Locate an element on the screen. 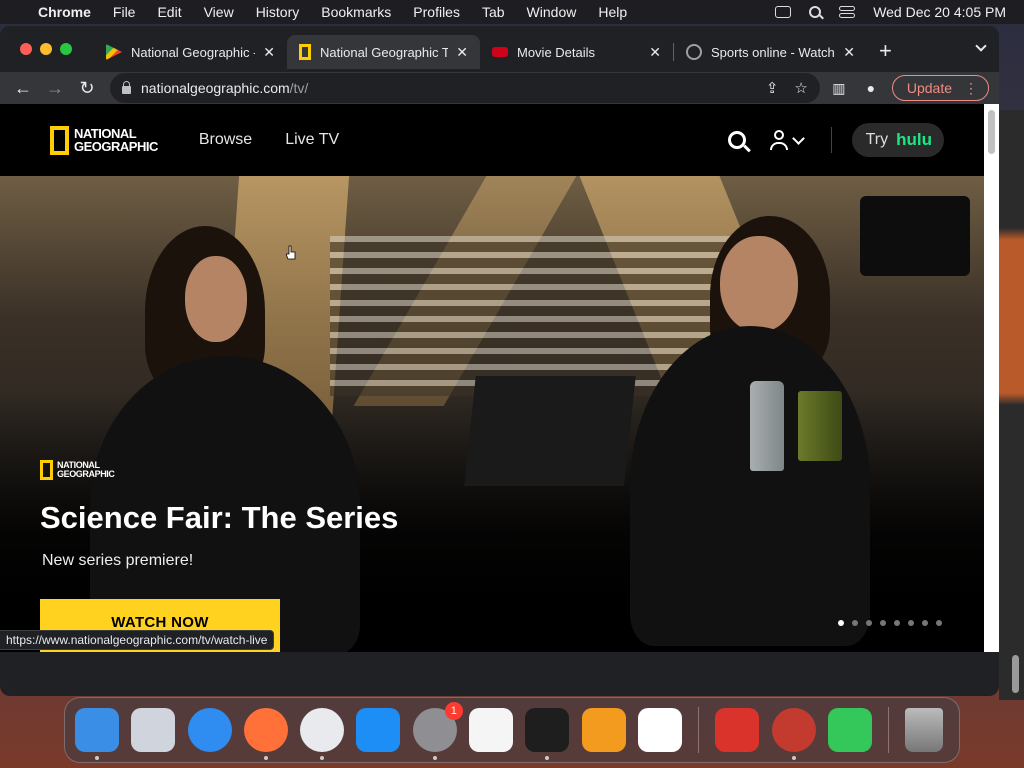  menu-bookmarks: Bookmarks is located at coordinates (356, 12).